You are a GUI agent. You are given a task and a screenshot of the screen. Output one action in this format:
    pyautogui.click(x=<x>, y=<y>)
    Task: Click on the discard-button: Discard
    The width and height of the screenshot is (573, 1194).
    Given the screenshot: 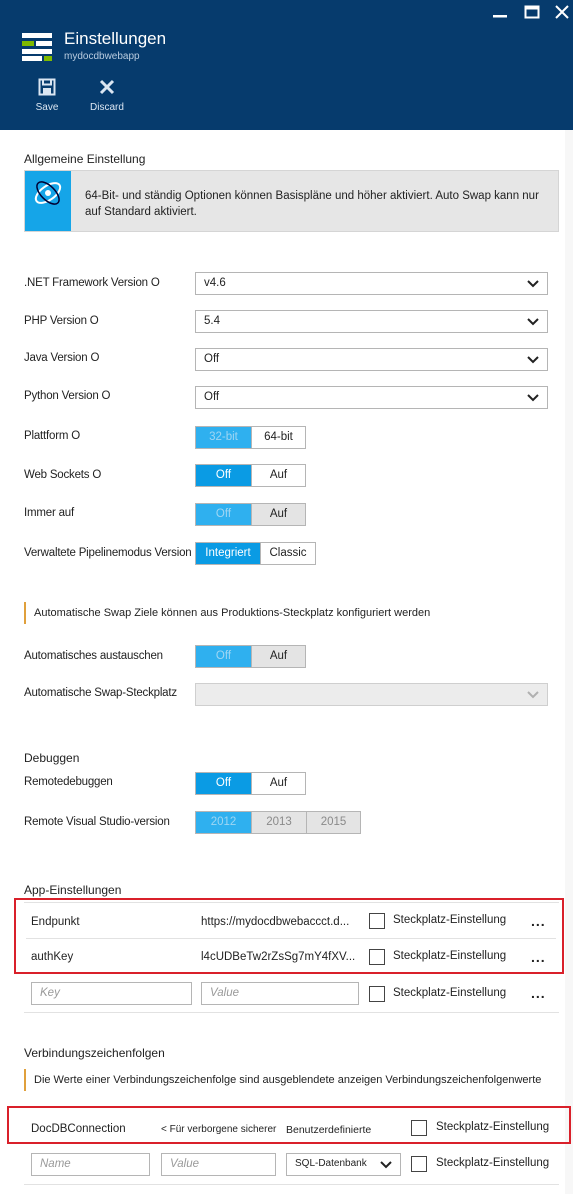 What is the action you would take?
    pyautogui.click(x=107, y=95)
    